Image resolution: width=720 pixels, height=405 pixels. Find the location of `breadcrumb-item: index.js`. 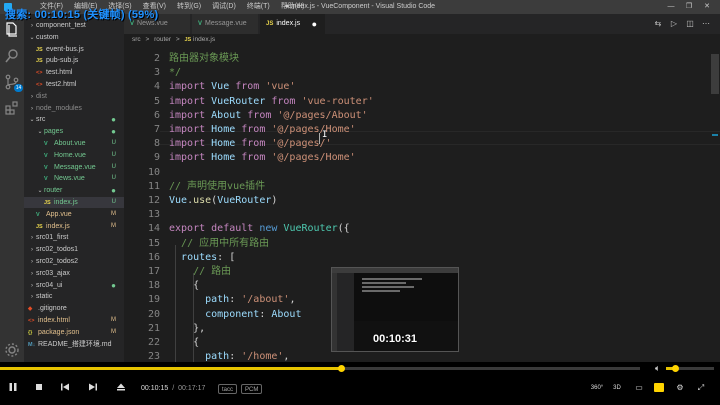

breadcrumb-item: index.js is located at coordinates (204, 39).